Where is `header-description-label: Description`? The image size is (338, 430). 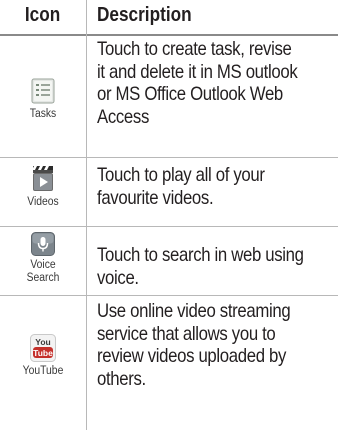 header-description-label: Description is located at coordinates (144, 15).